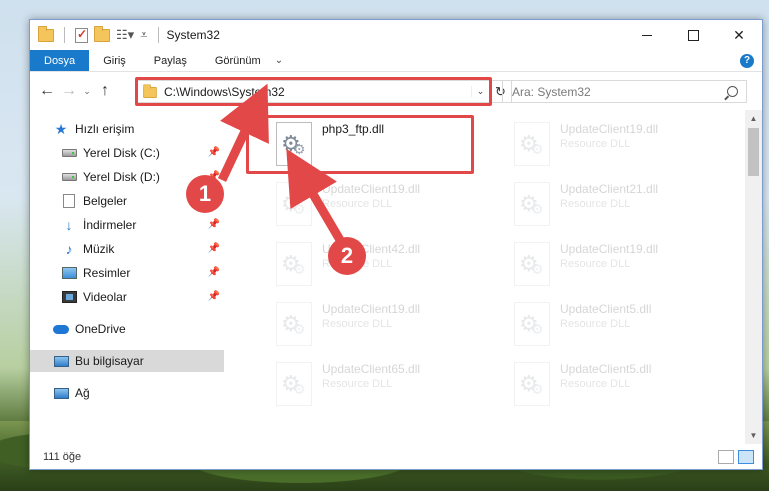  I want to click on sidebar-item-downloads: ↓ İndirmeler 📌, so click(127, 225).